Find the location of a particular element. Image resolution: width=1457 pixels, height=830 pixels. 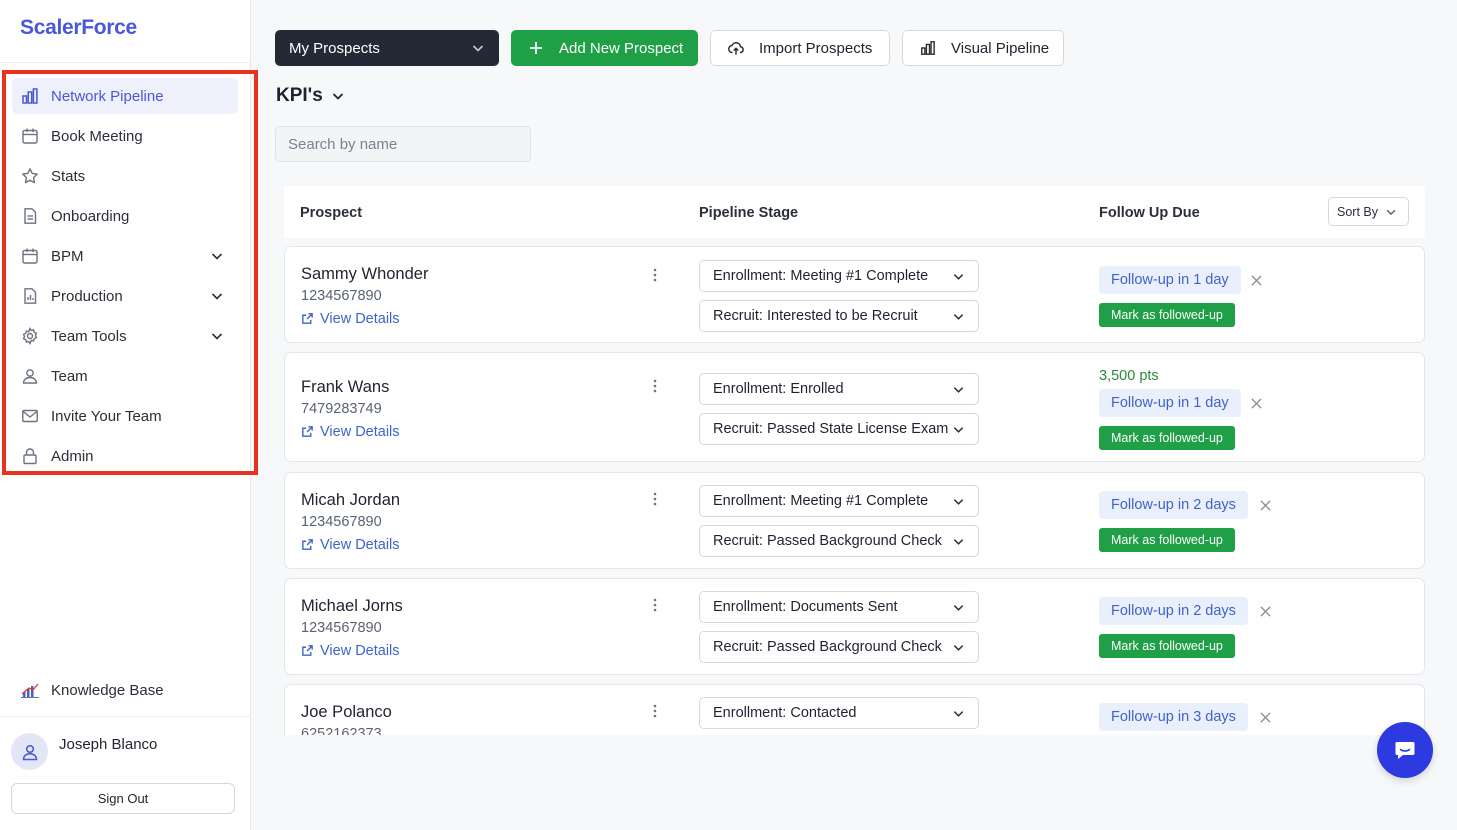

import-prospects-button: Import Prospects is located at coordinates (800, 48).